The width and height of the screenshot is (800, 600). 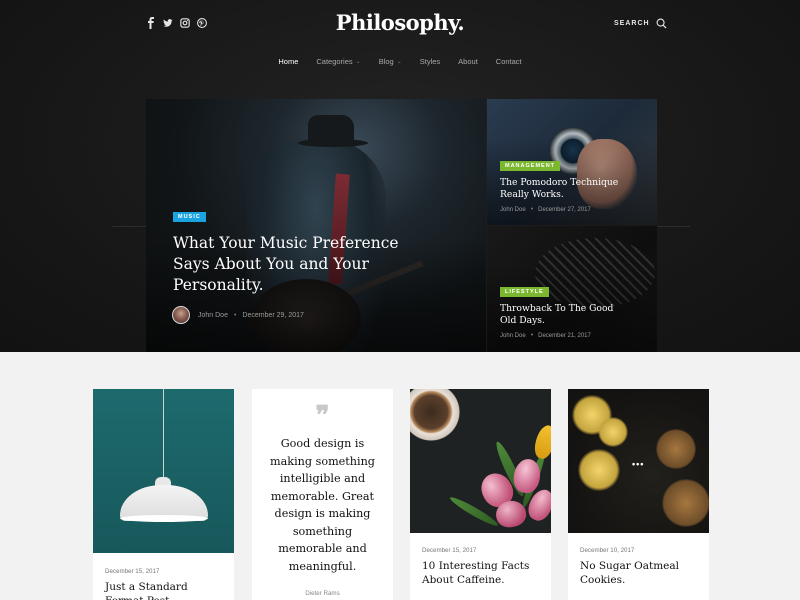 What do you see at coordinates (163, 434) in the screenshot?
I see `lamp-cord` at bounding box center [163, 434].